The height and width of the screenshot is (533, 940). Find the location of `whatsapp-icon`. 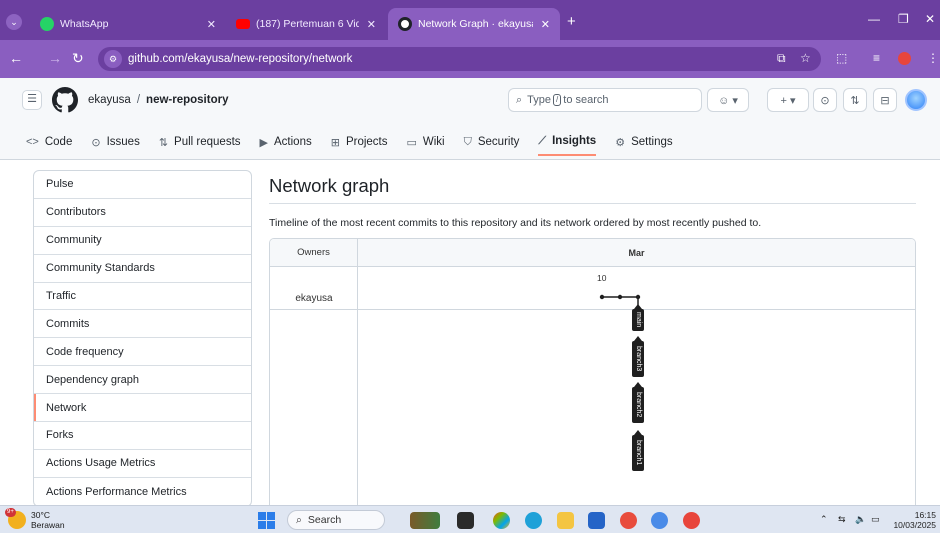

whatsapp-icon is located at coordinates (47, 24).